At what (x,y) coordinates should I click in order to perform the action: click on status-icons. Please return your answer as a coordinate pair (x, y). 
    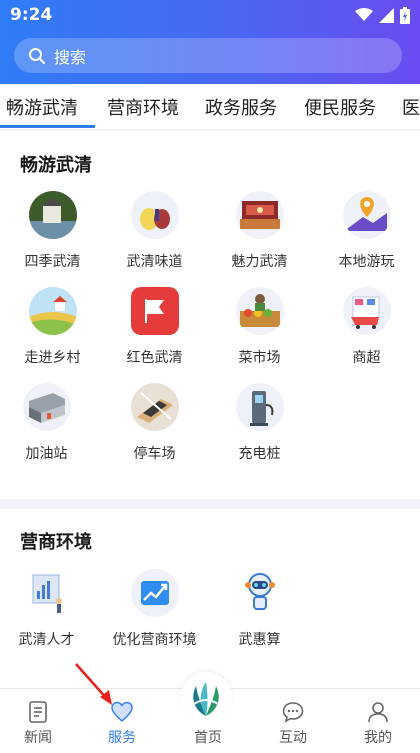
    Looking at the image, I should click on (382, 15).